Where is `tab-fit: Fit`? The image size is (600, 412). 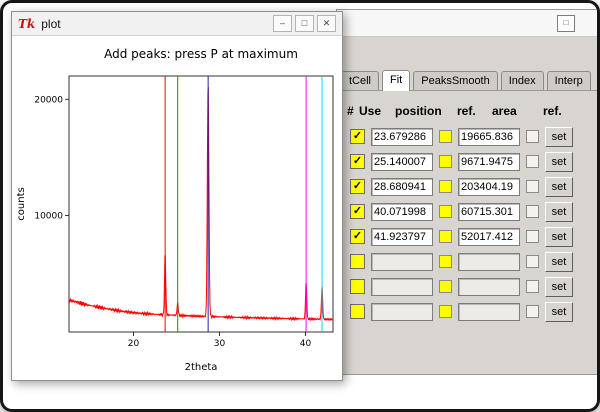
tab-fit: Fit is located at coordinates (396, 80).